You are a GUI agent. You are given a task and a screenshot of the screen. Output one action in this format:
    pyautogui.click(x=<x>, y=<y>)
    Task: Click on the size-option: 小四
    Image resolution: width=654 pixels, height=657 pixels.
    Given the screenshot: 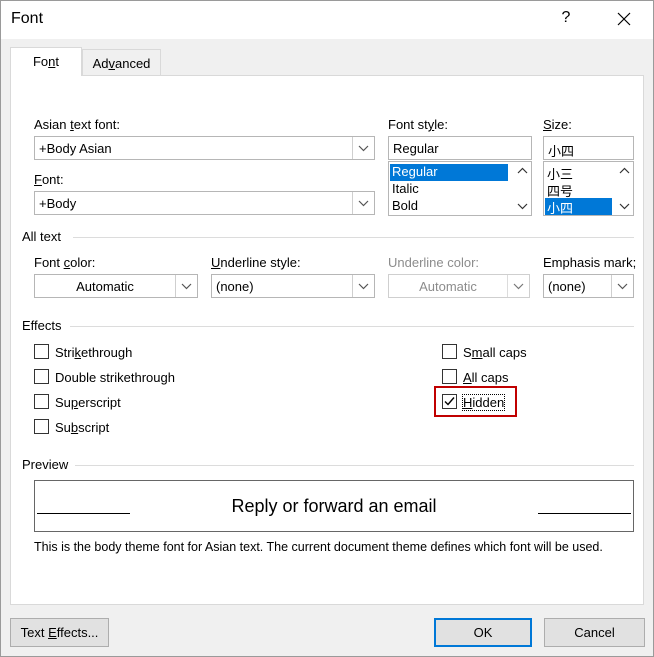 What is the action you would take?
    pyautogui.click(x=578, y=206)
    